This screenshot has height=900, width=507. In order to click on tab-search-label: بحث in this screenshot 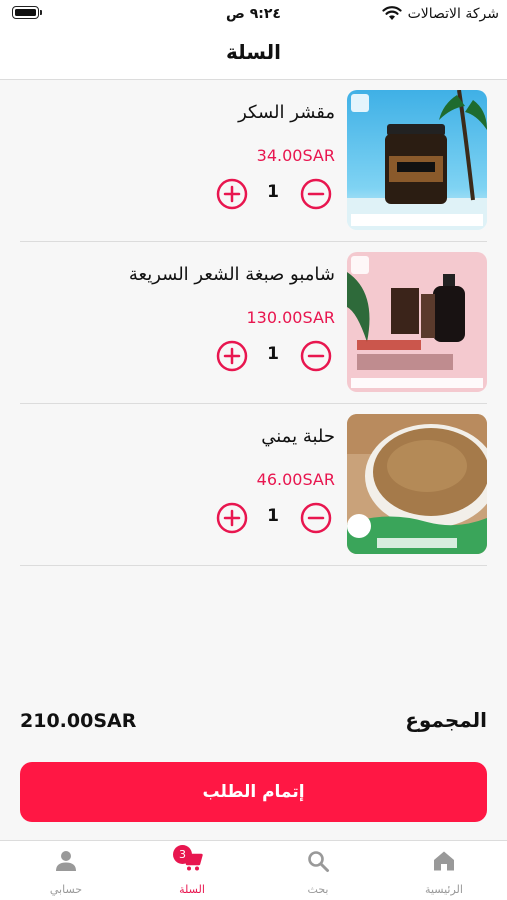, I will do `click(318, 889)`.